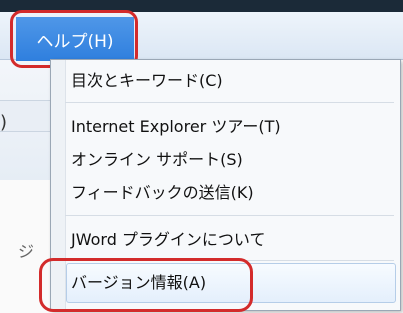 This screenshot has width=403, height=313. I want to click on menu-item-label: JWord プラグインについて, so click(168, 239).